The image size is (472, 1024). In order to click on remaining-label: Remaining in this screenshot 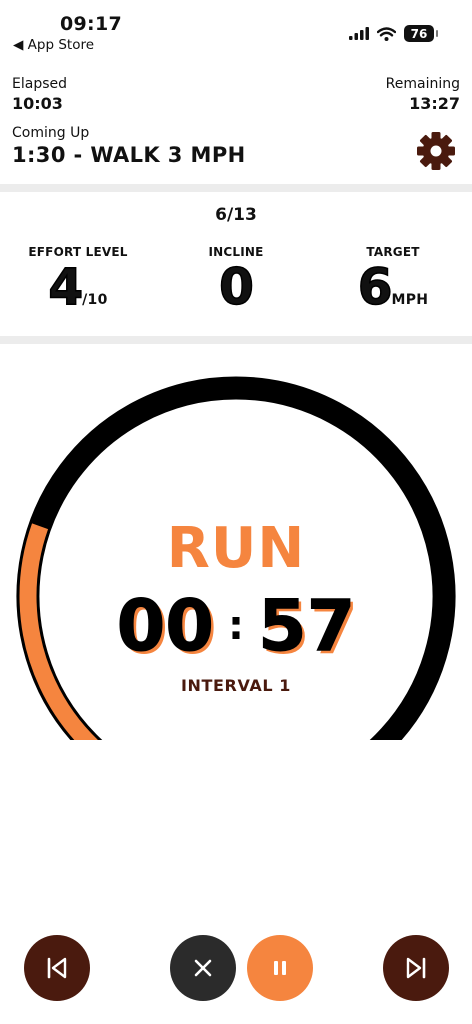, I will do `click(422, 84)`.